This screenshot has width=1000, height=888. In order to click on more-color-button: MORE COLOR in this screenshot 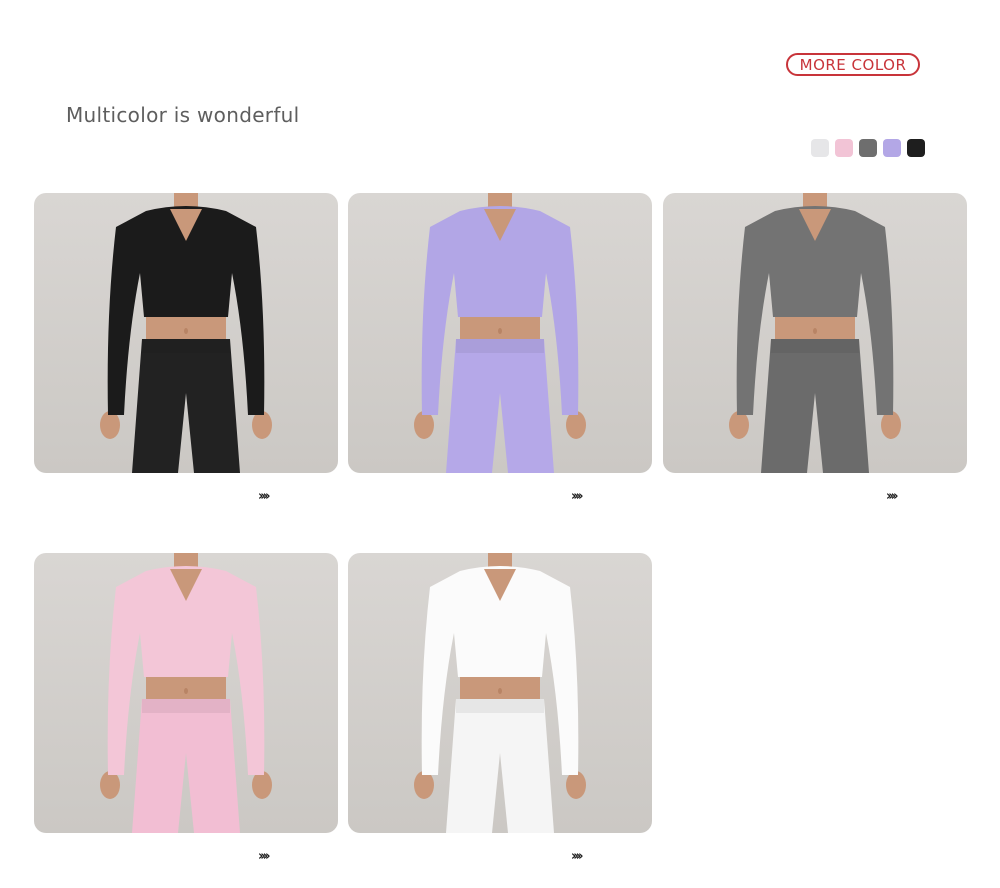, I will do `click(853, 64)`.